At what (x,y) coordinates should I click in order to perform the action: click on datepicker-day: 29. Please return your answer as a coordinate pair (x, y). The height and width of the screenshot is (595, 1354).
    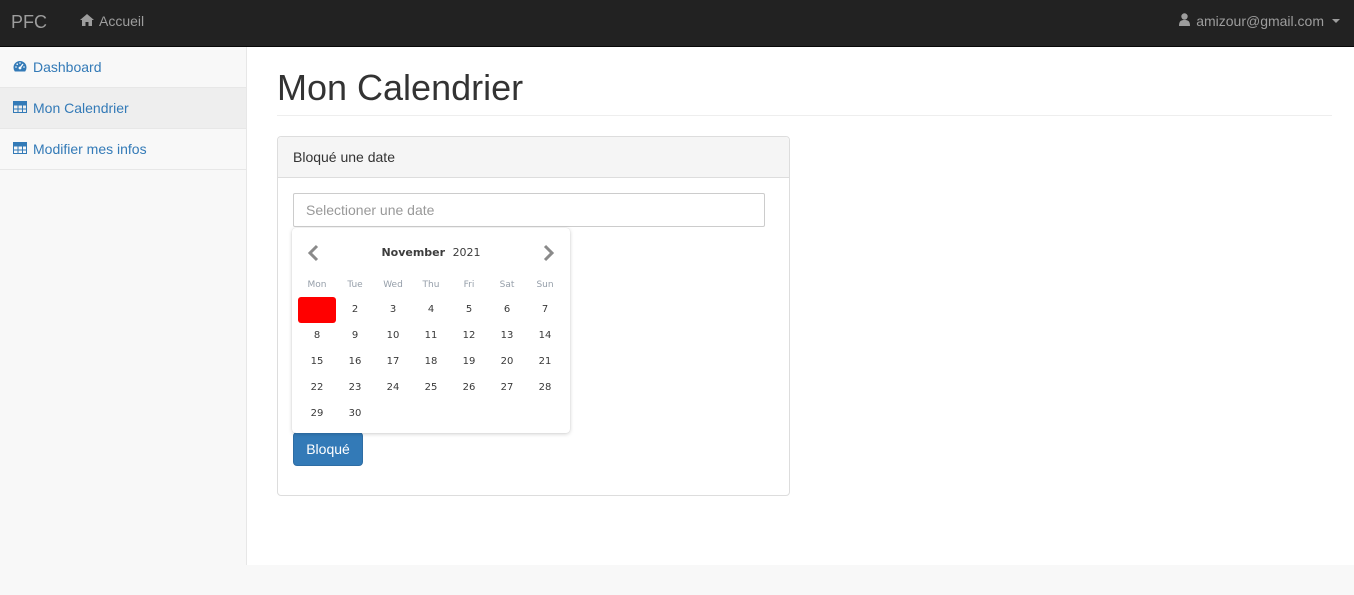
    Looking at the image, I should click on (317, 414).